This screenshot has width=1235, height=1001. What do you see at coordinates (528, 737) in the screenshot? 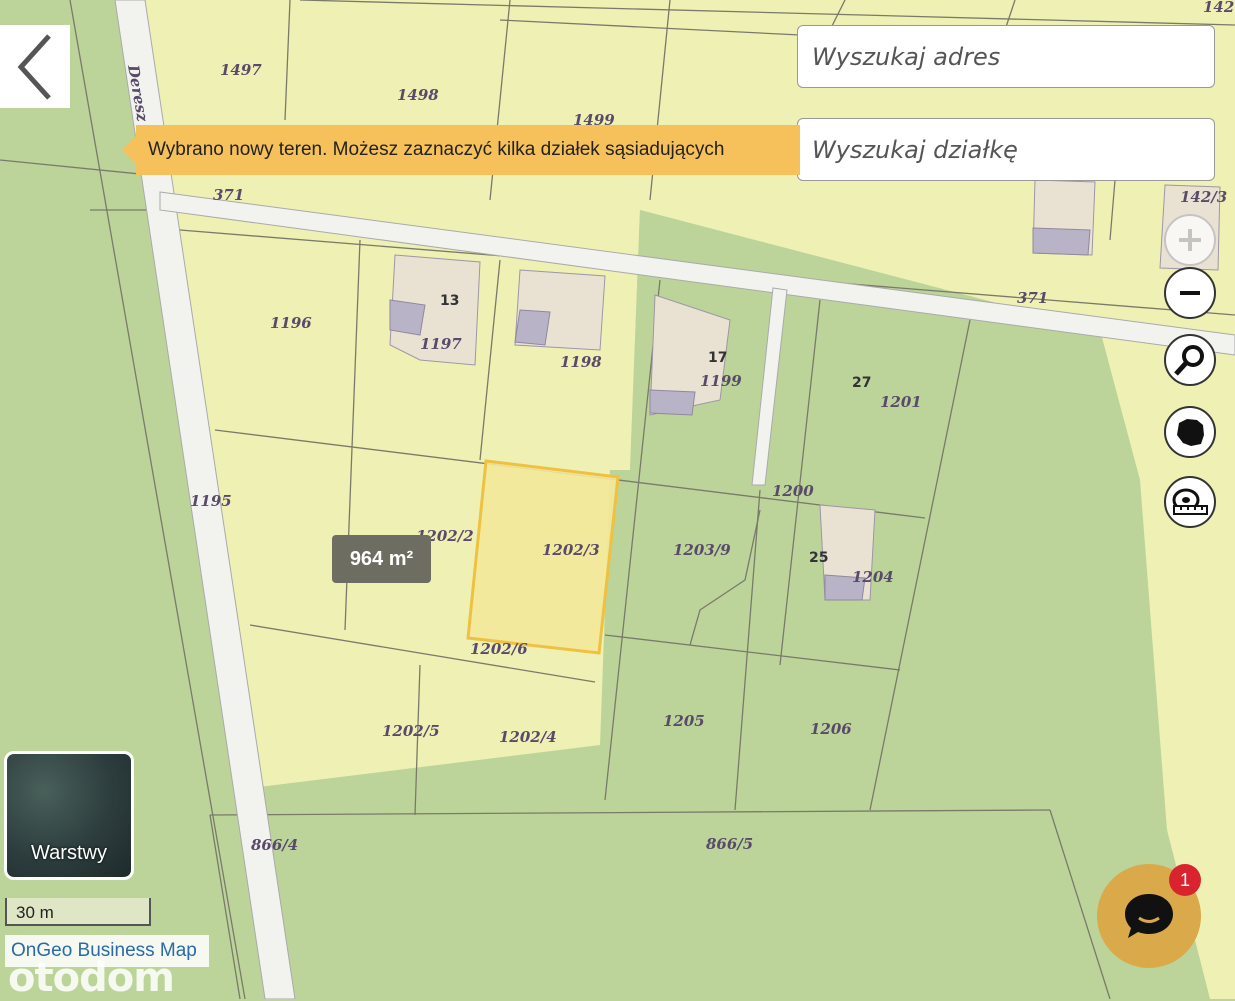
I see `parcel-label: 1202/4` at bounding box center [528, 737].